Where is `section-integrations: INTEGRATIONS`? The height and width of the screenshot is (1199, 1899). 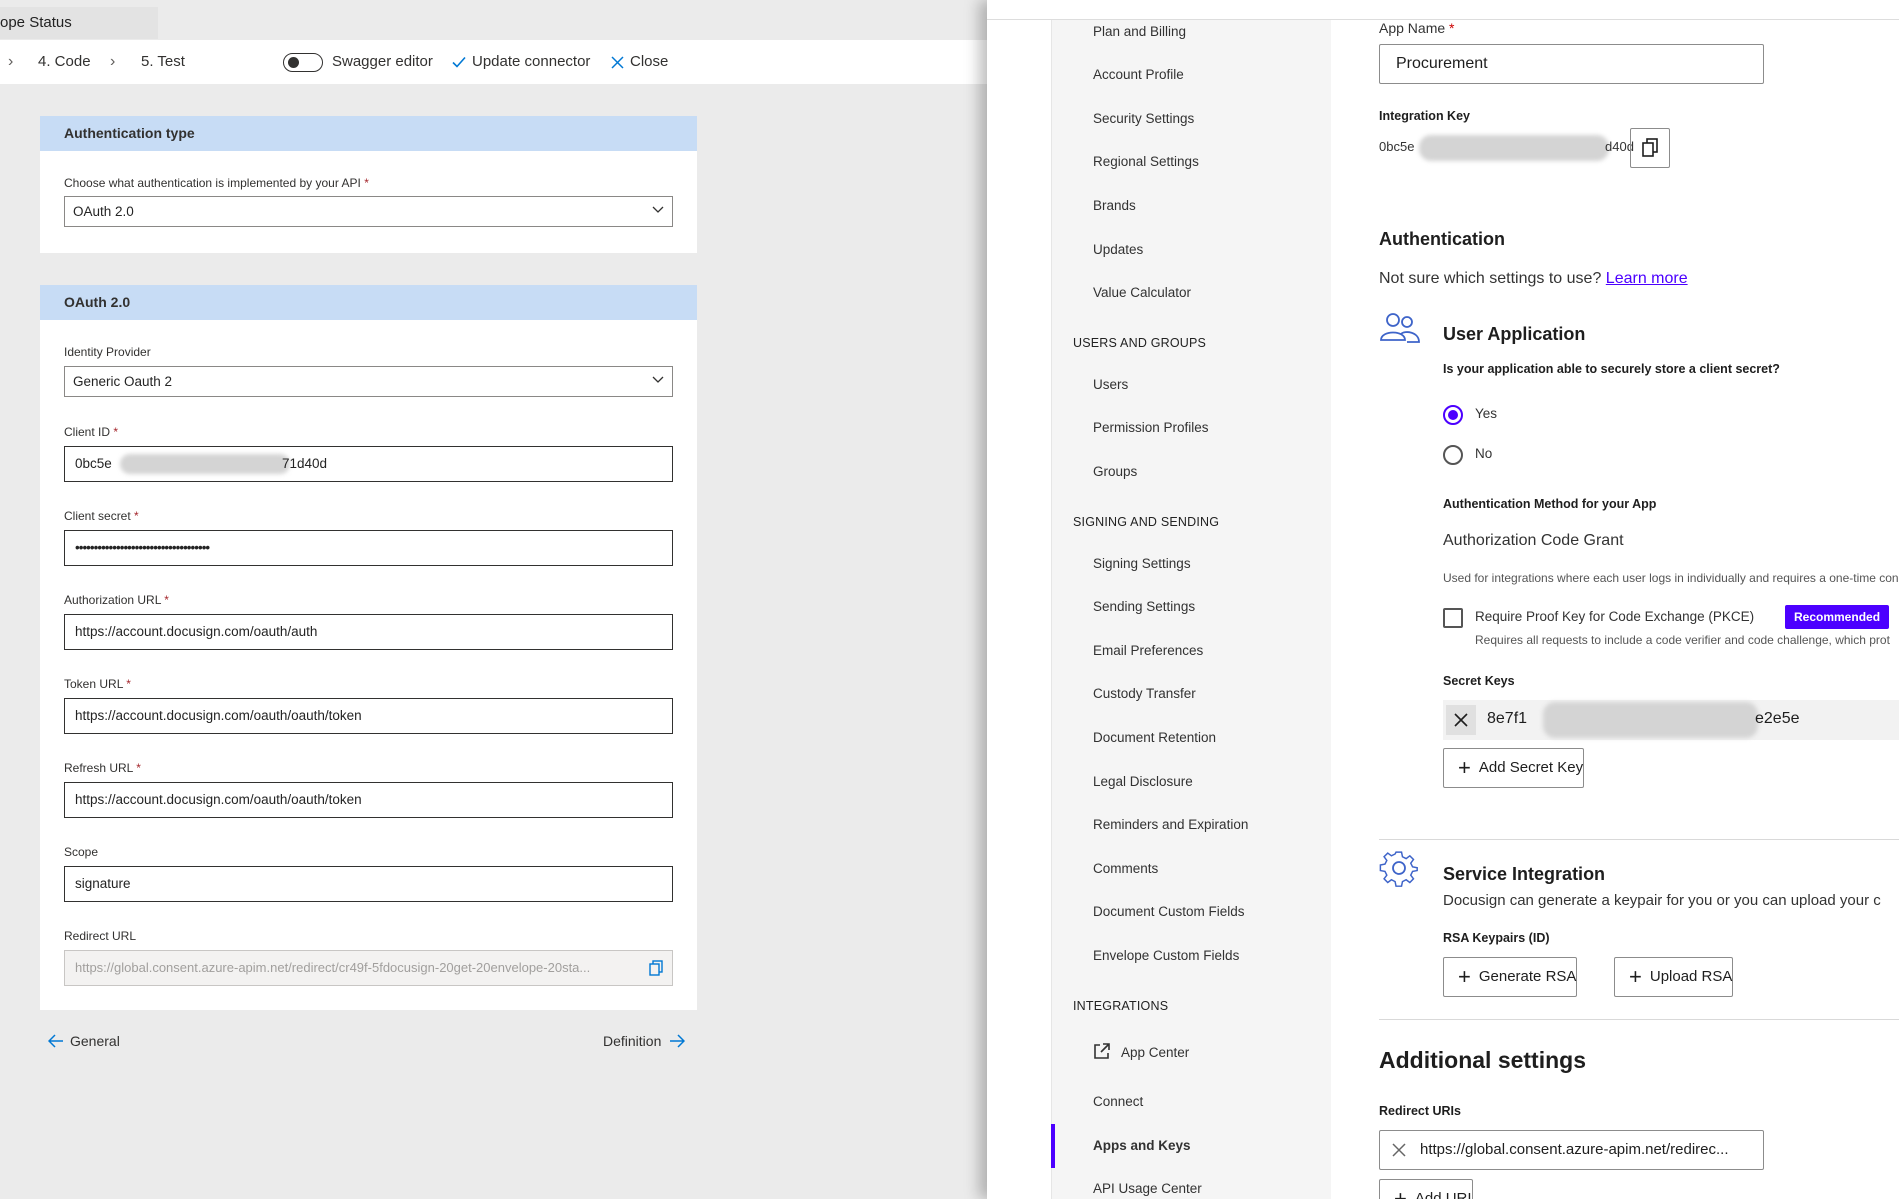
section-integrations: INTEGRATIONS is located at coordinates (1121, 1006).